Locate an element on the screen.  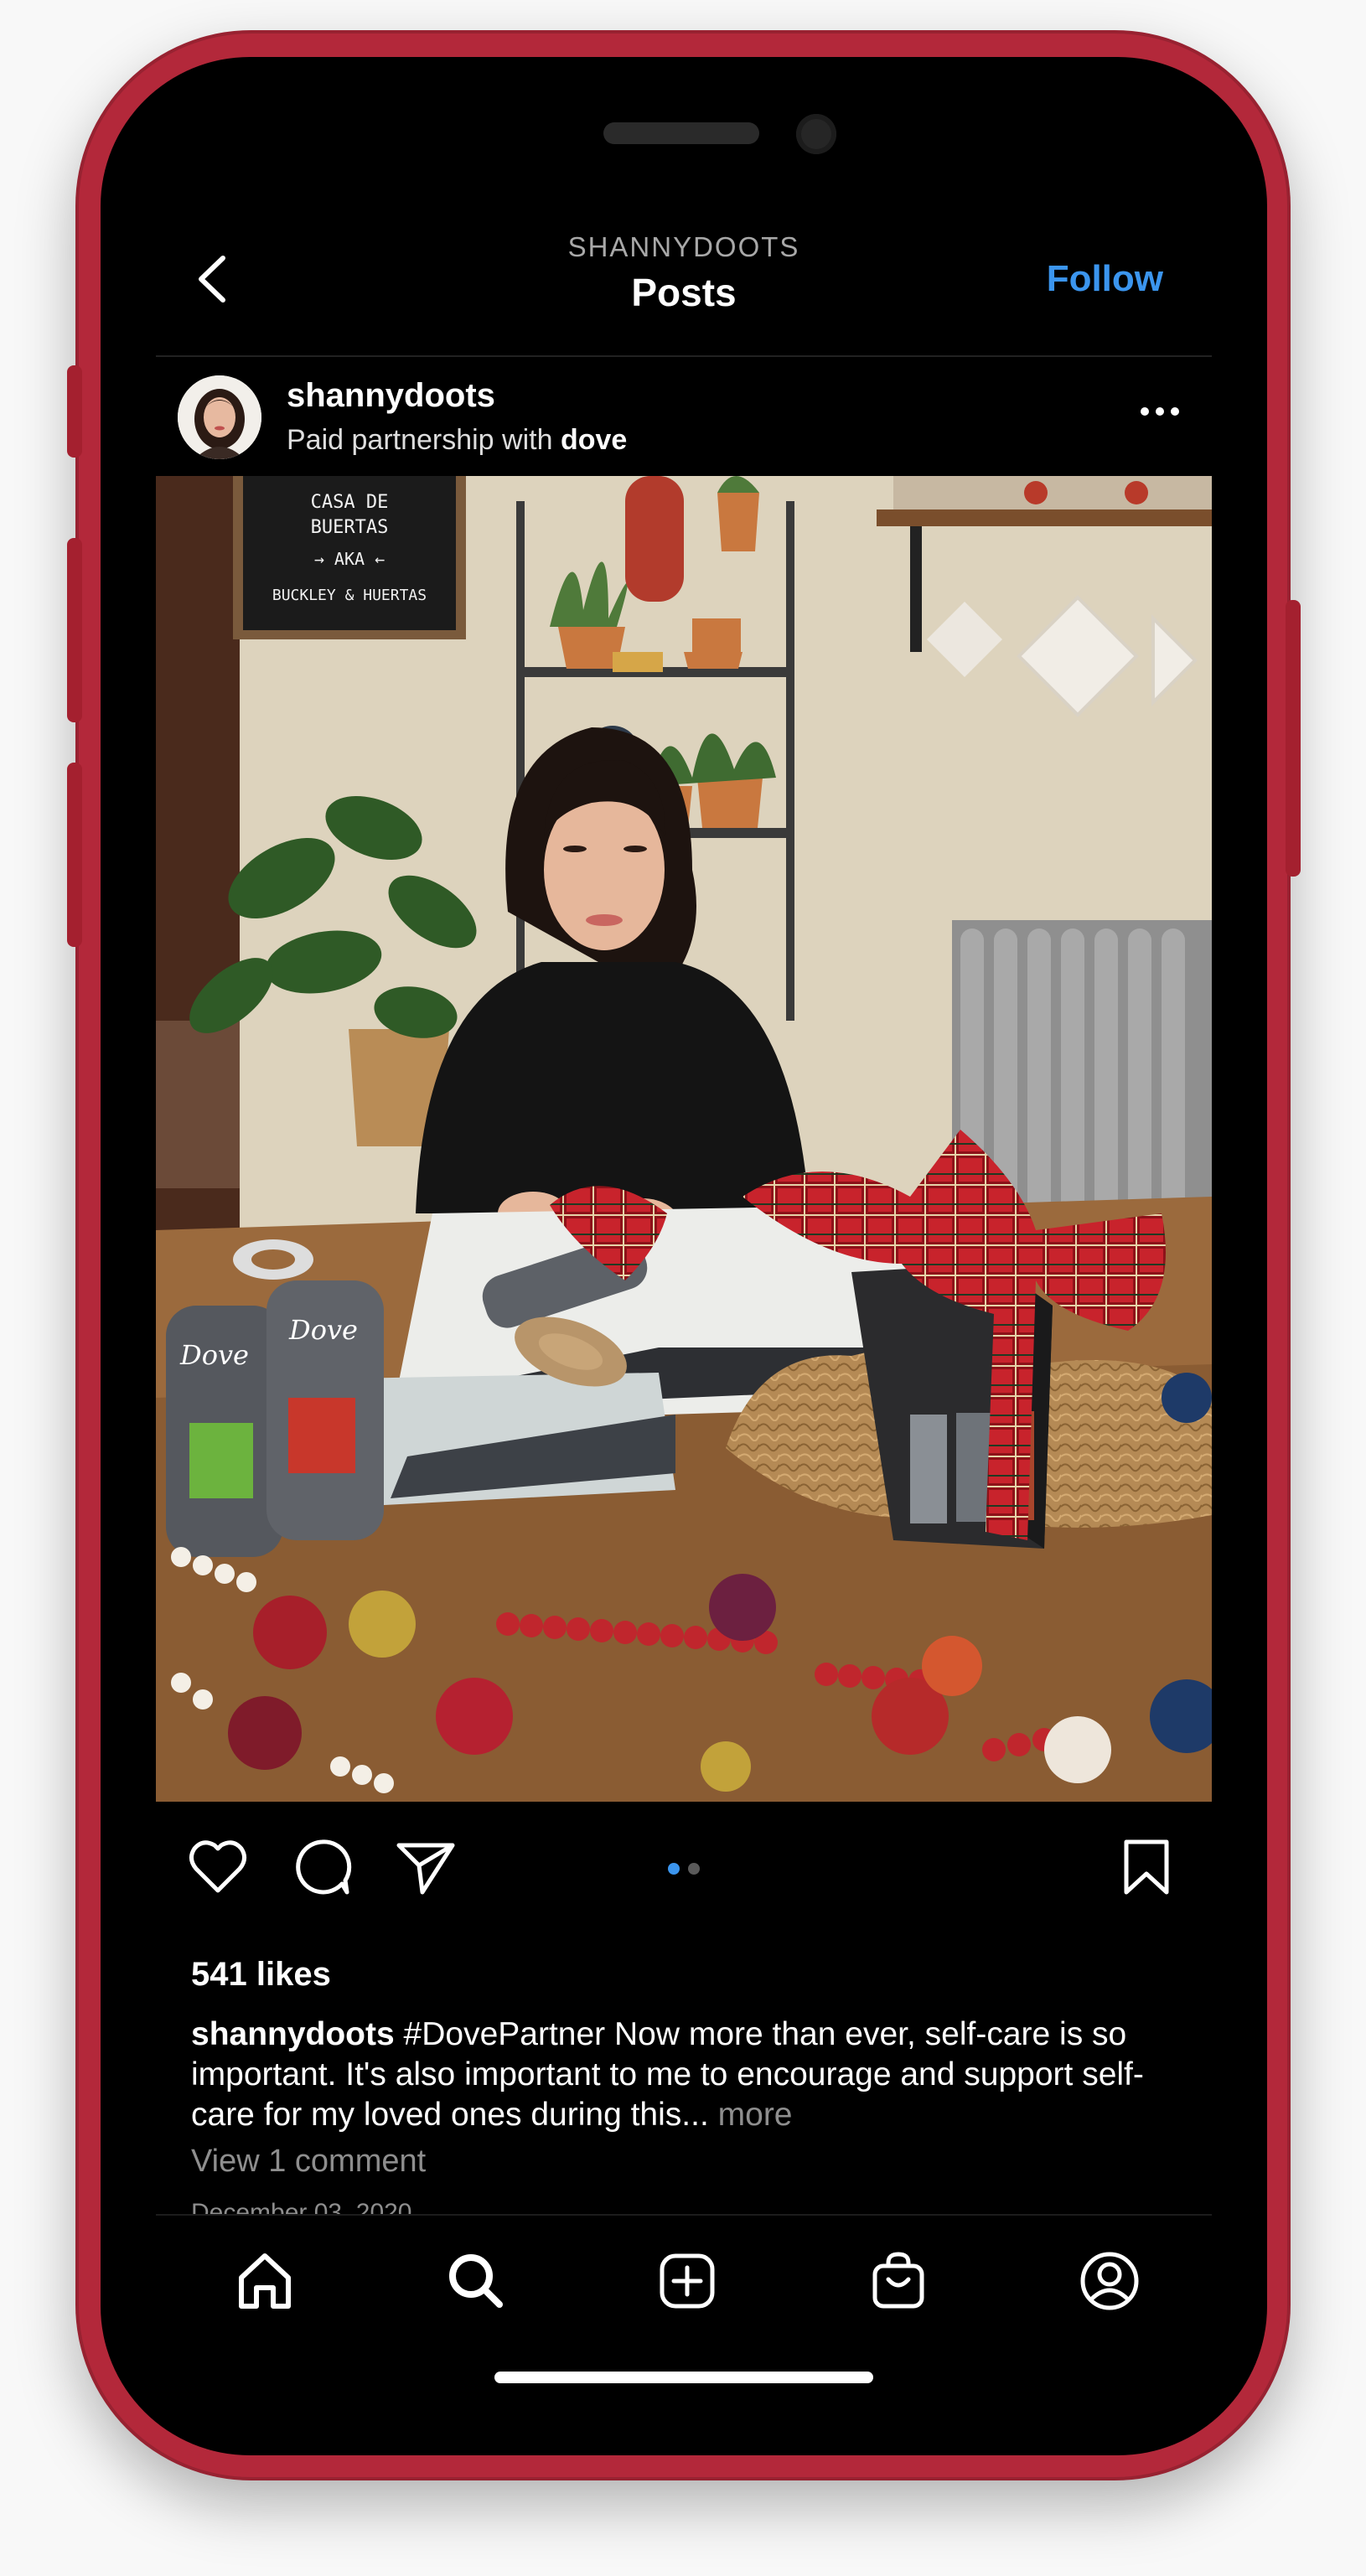
comment-button is located at coordinates (322, 1867).